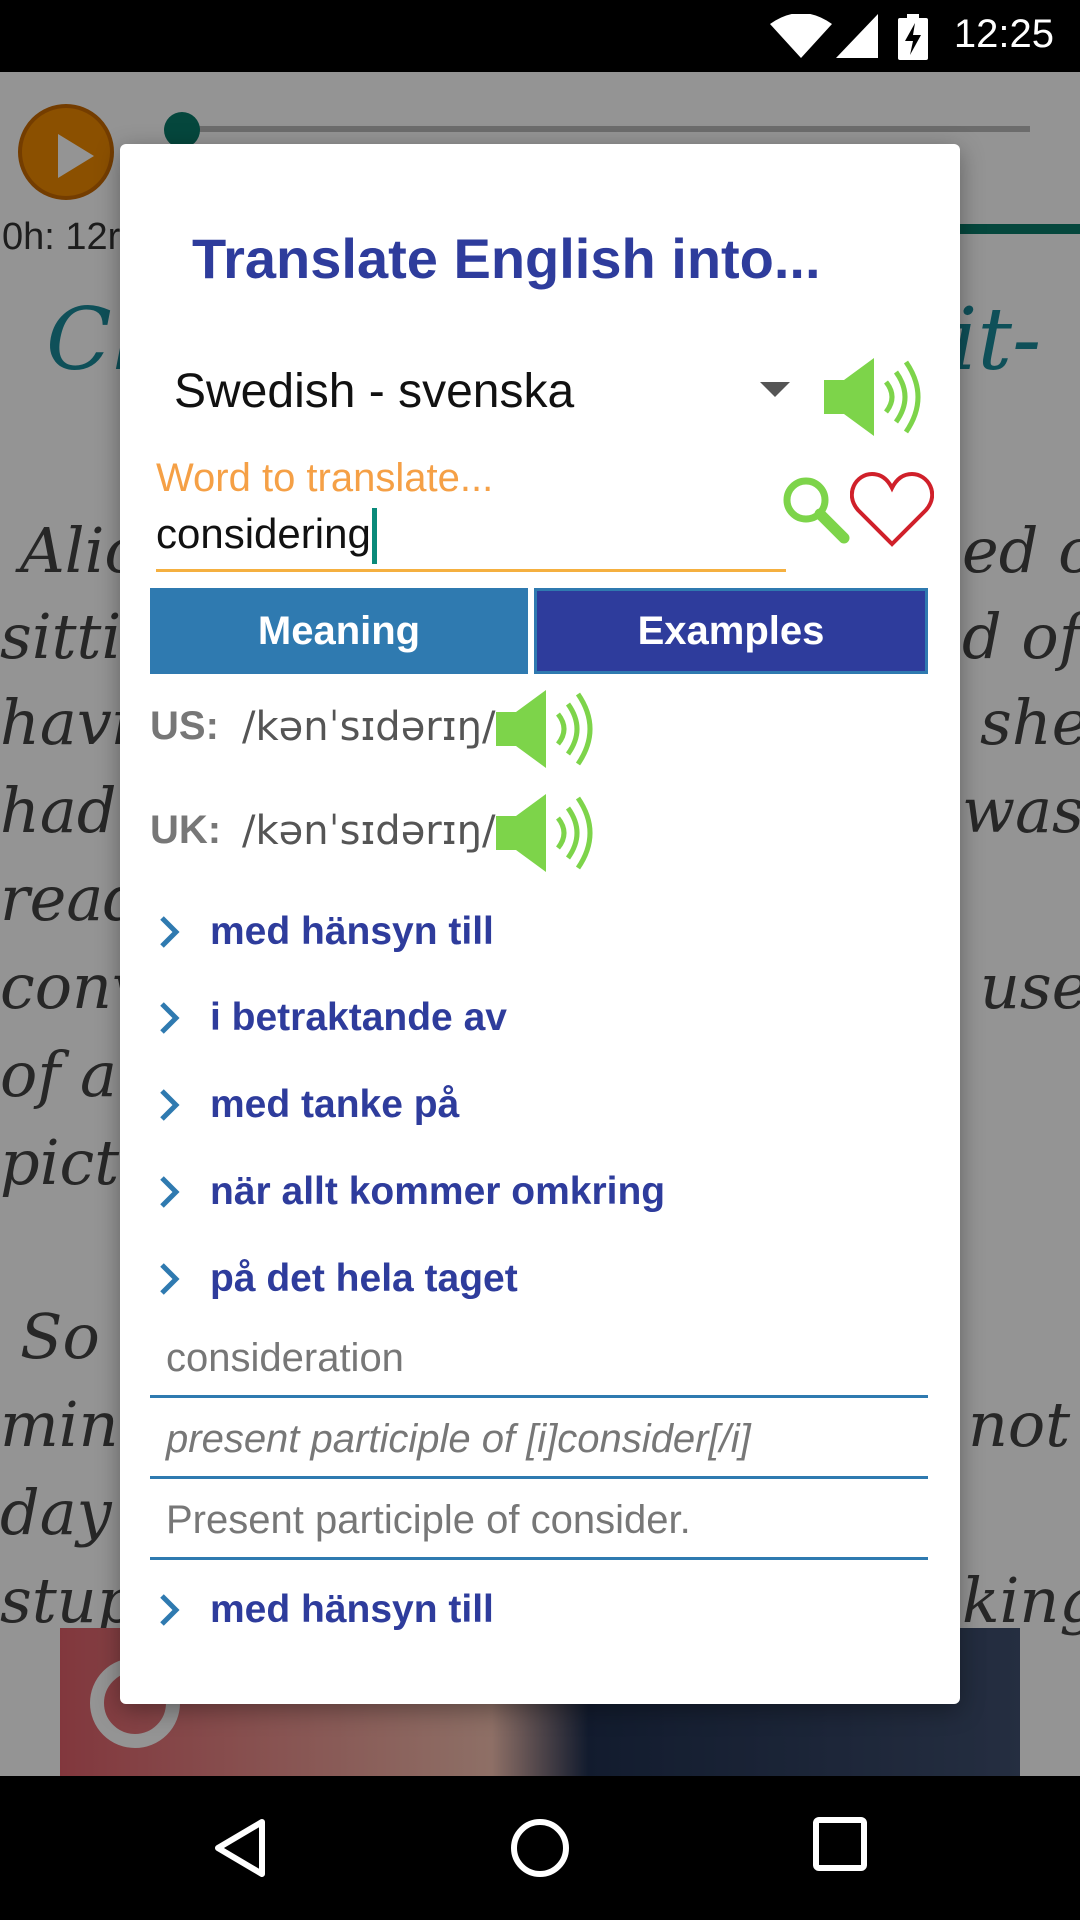 The height and width of the screenshot is (1920, 1080). I want to click on dropdown-caret-icon, so click(775, 389).